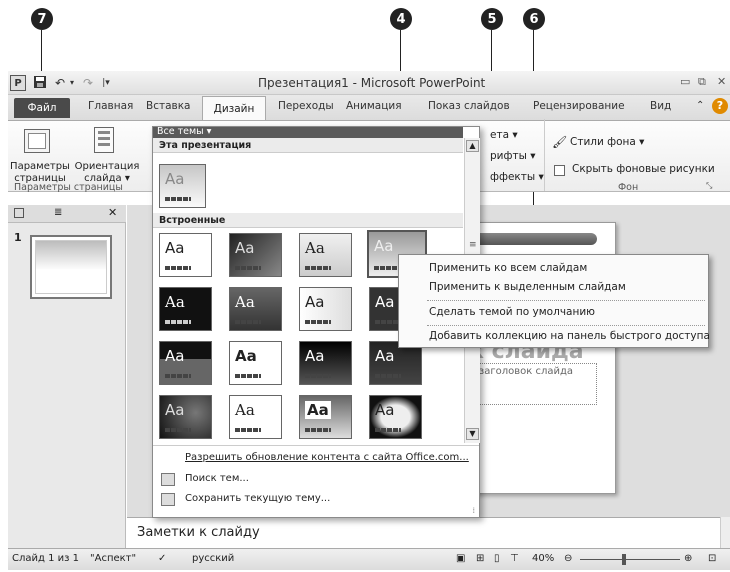  I want to click on zoom-in-icon: ⊕, so click(688, 558).